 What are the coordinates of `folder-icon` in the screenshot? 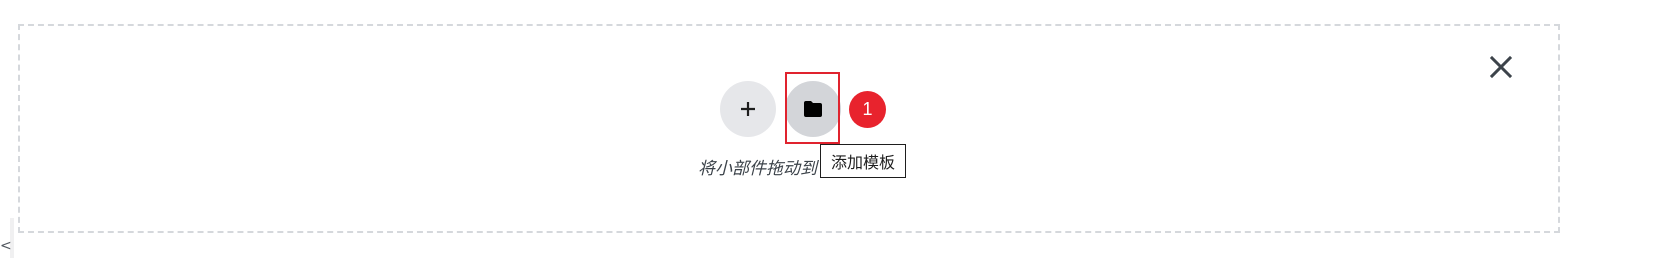 It's located at (813, 109).